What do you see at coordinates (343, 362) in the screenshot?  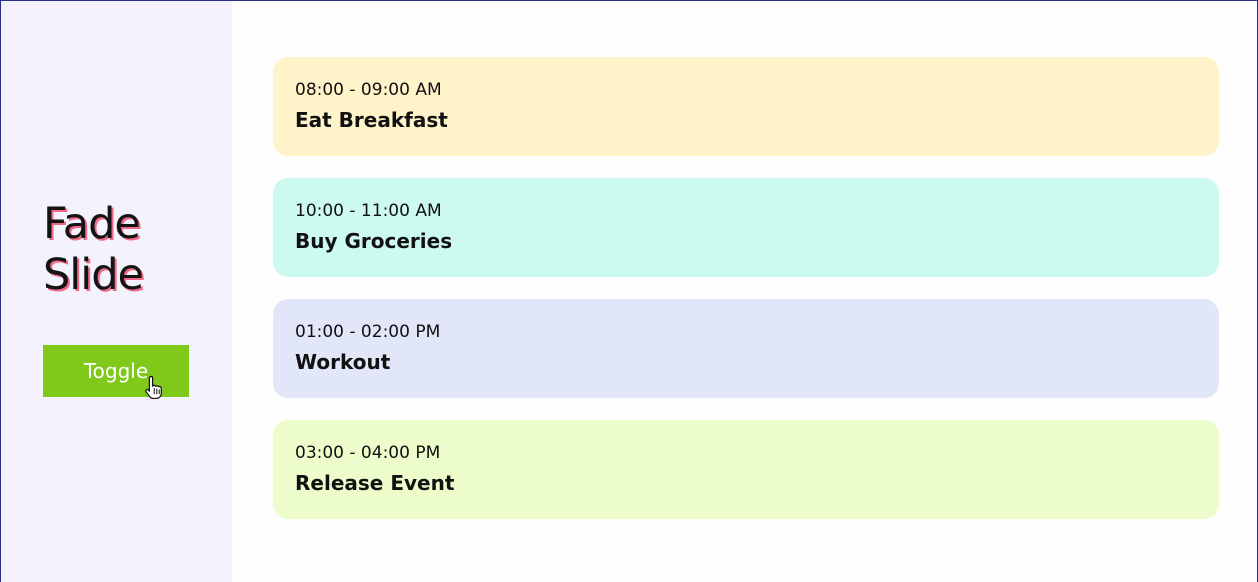 I see `event-title: Workout` at bounding box center [343, 362].